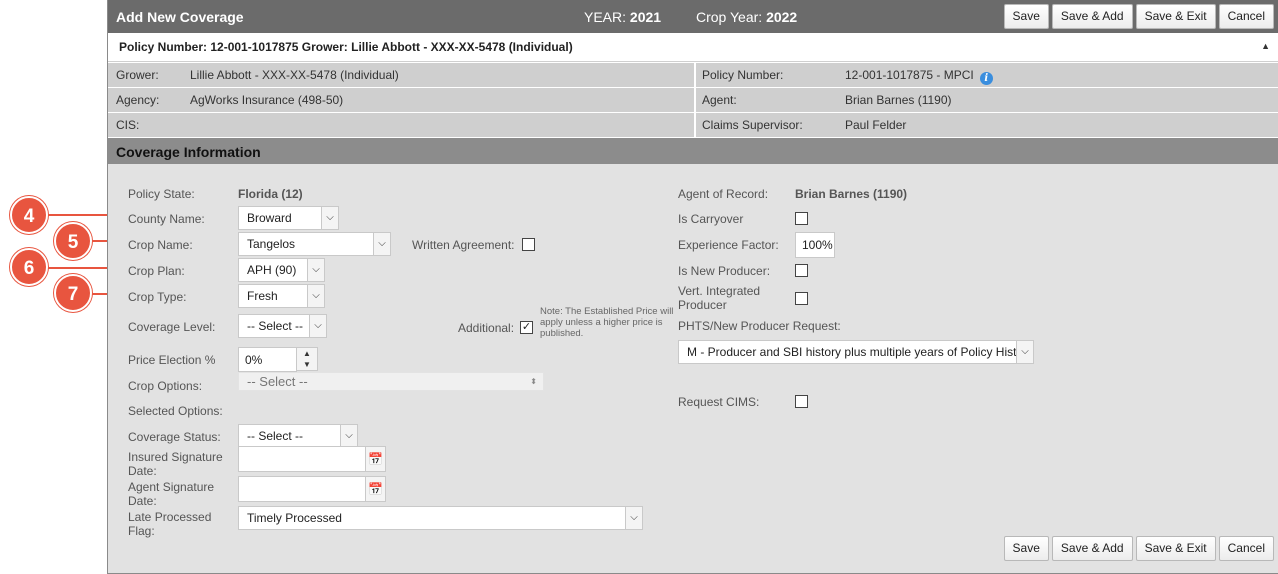 The width and height of the screenshot is (1278, 574). I want to click on bottom-button-group: Save Save & Add Save & Exit Cancel, so click(1138, 548).